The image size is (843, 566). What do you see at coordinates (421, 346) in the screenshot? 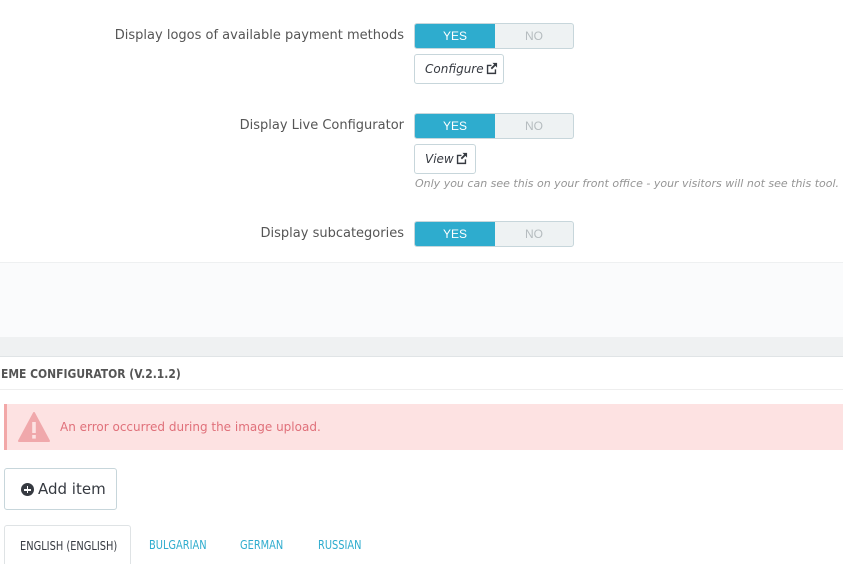
I see `panel-separator` at bounding box center [421, 346].